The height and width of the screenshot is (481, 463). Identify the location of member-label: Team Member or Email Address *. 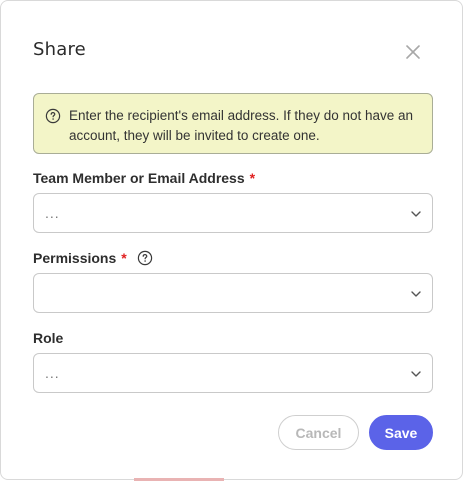
(144, 178).